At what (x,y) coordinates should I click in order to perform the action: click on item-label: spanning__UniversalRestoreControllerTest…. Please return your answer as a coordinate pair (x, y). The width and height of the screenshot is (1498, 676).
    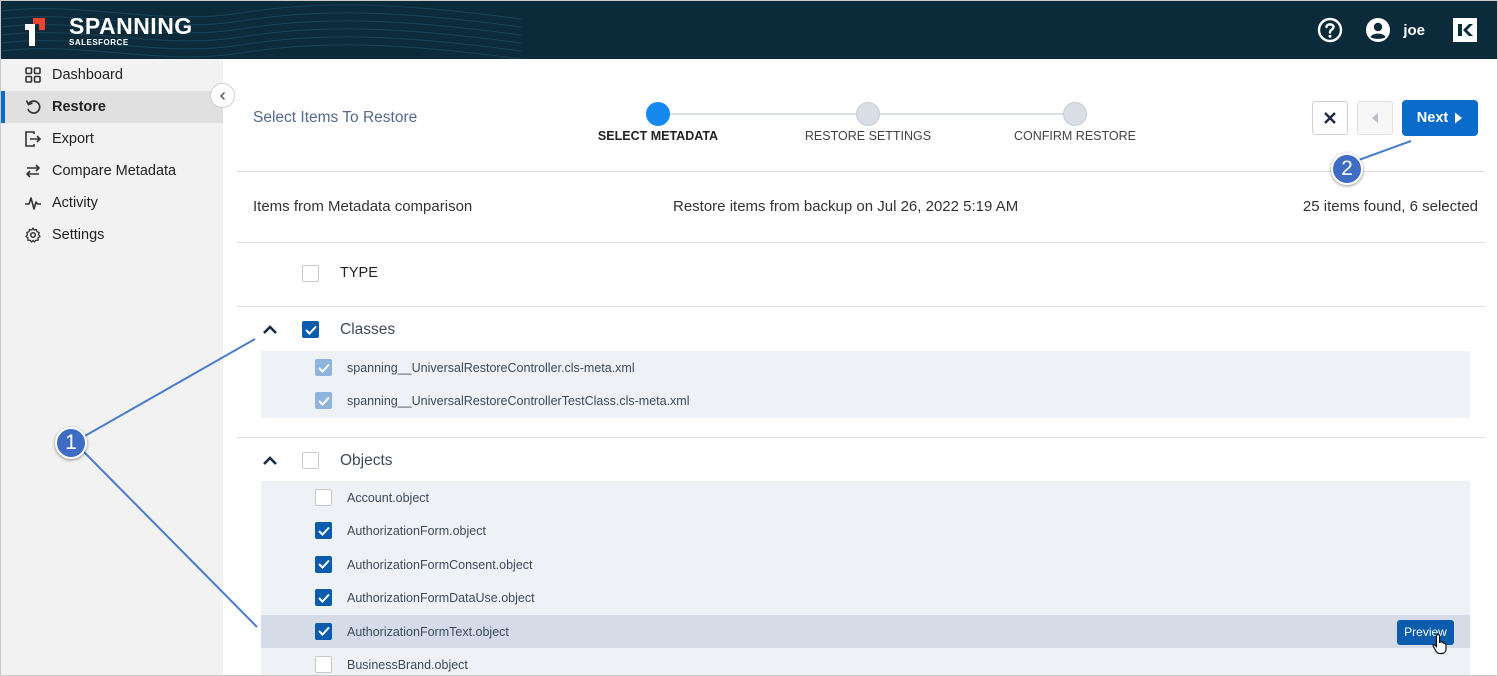
    Looking at the image, I should click on (518, 401).